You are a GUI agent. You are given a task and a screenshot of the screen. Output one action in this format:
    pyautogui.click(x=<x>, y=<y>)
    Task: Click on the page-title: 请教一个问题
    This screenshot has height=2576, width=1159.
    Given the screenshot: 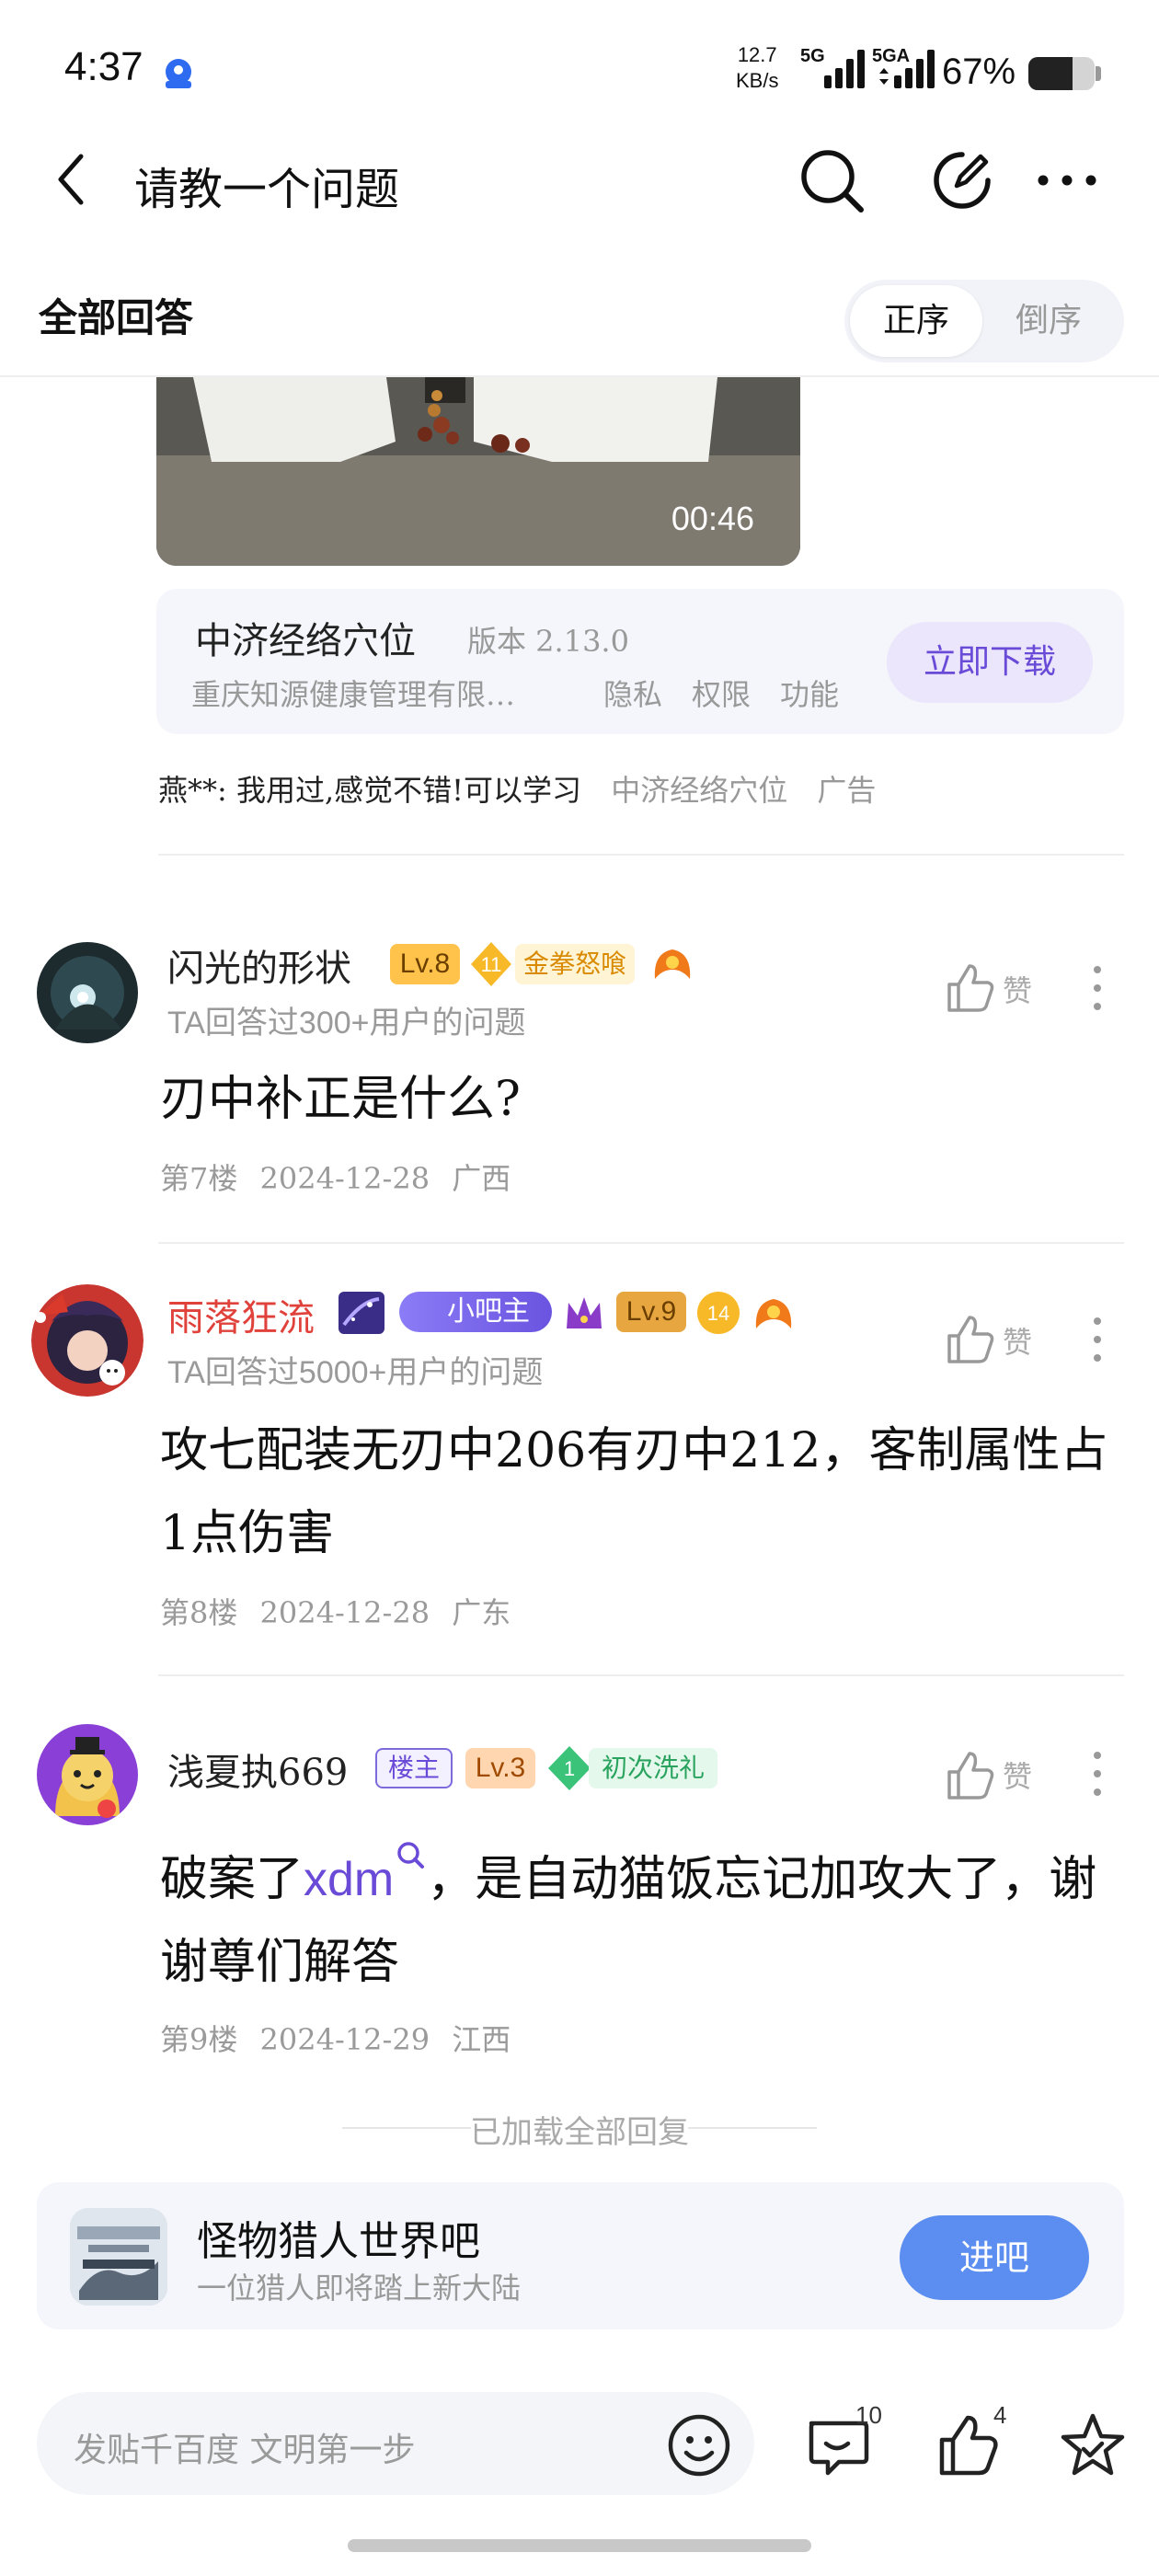 What is the action you would take?
    pyautogui.click(x=267, y=189)
    